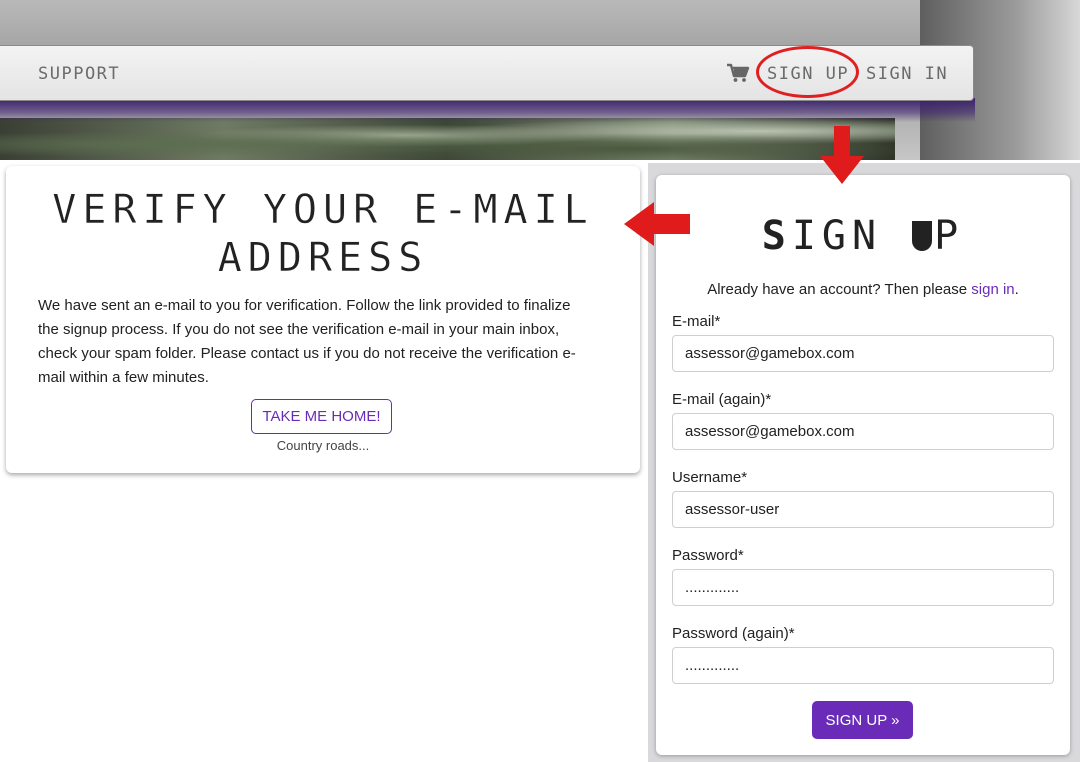  I want to click on password-label: Password*, so click(708, 555).